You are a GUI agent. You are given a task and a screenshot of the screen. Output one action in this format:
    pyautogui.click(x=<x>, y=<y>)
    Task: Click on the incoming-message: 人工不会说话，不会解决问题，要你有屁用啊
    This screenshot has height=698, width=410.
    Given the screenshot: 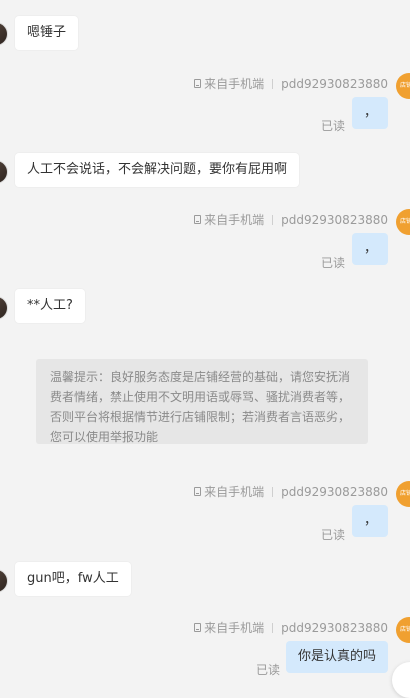 What is the action you would take?
    pyautogui.click(x=157, y=170)
    